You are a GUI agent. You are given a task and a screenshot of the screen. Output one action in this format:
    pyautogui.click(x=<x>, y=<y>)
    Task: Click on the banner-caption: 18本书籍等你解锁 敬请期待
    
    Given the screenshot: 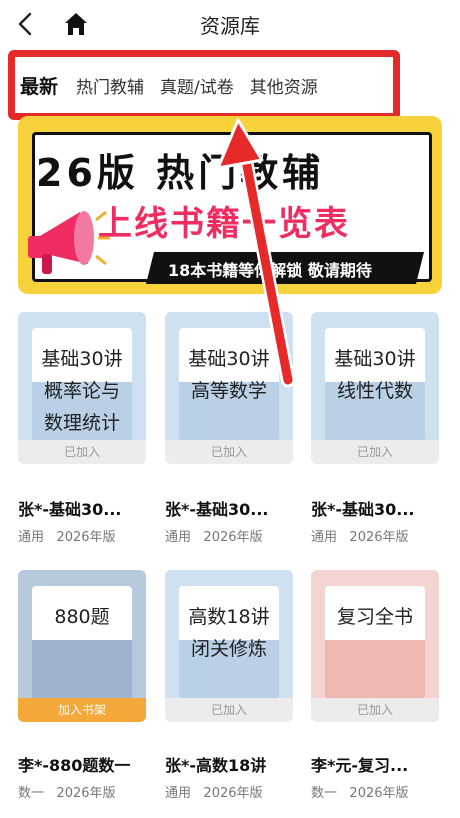 What is the action you would take?
    pyautogui.click(x=270, y=270)
    